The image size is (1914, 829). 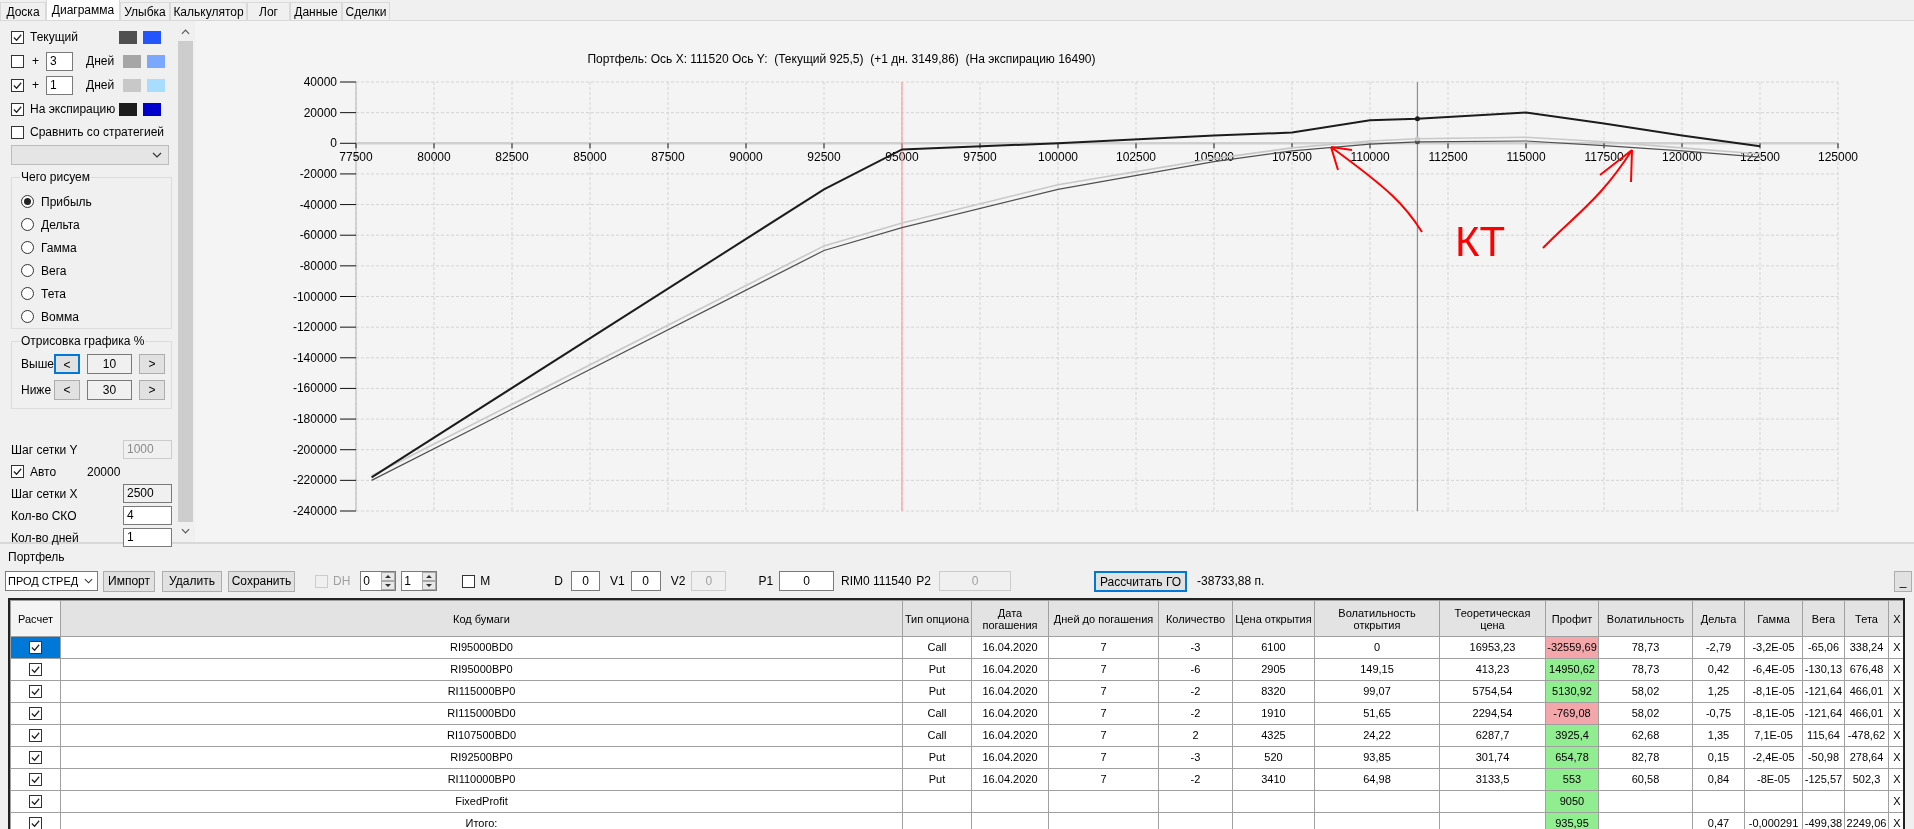 What do you see at coordinates (185, 531) in the screenshot?
I see `scroll-down-icon` at bounding box center [185, 531].